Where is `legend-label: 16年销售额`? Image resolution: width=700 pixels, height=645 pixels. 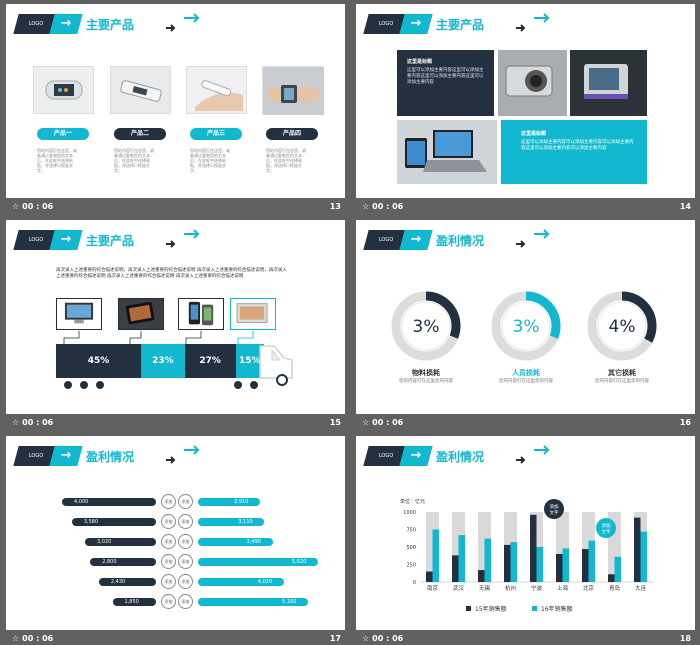 legend-label: 16年销售额 is located at coordinates (557, 609).